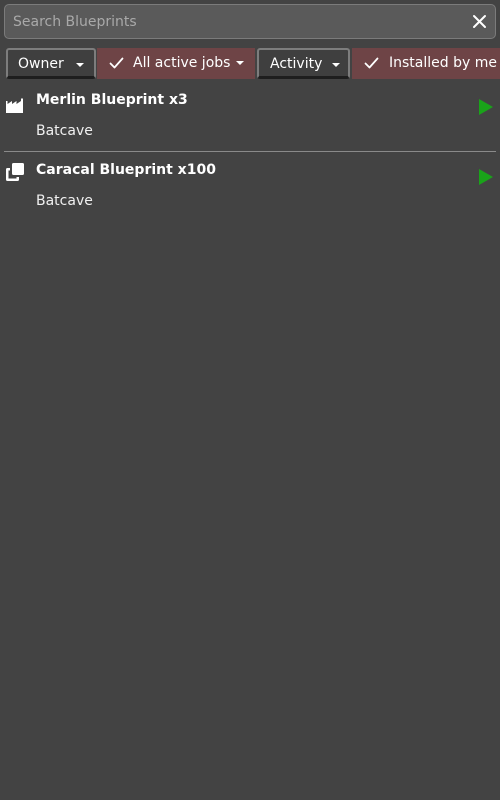 Image resolution: width=500 pixels, height=800 pixels. I want to click on installed-by-me-filter: Installed by me, so click(426, 63).